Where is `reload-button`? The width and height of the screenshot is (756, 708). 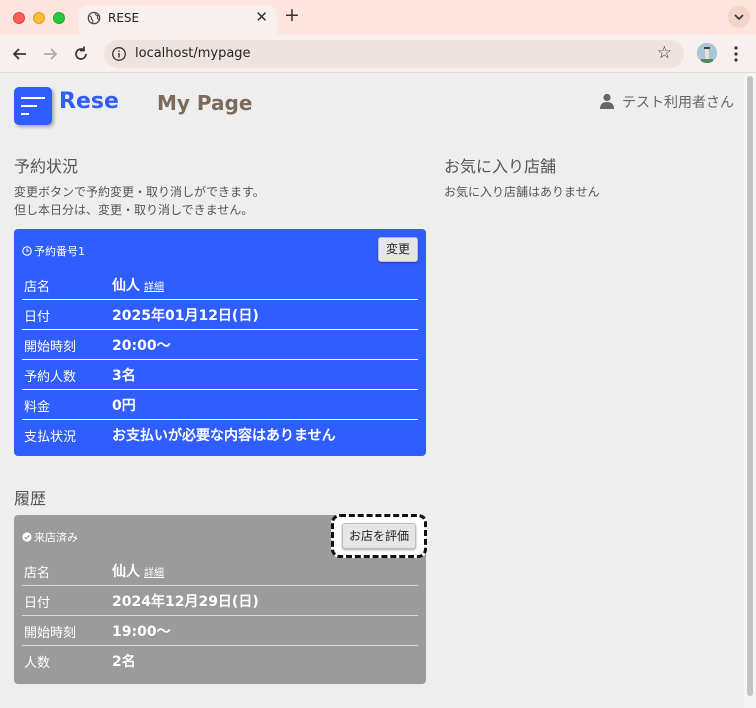 reload-button is located at coordinates (81, 54).